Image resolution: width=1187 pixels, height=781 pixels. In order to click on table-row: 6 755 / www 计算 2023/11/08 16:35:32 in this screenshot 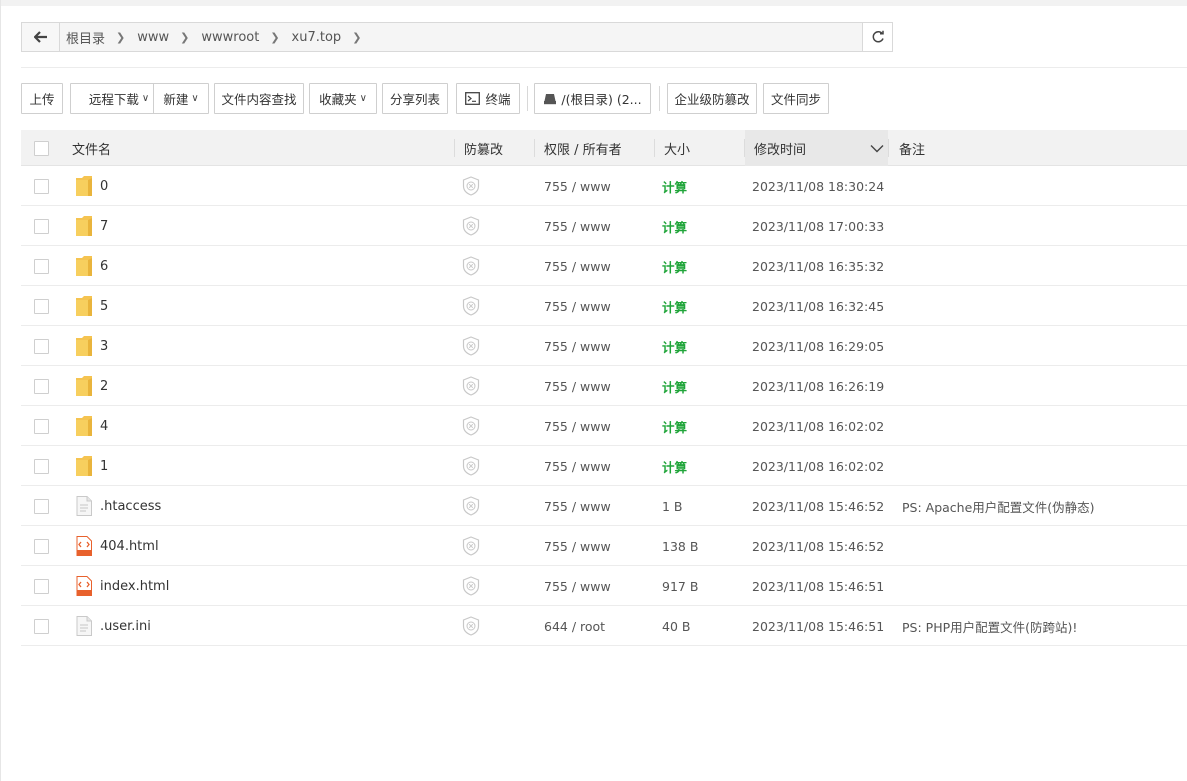, I will do `click(604, 266)`.